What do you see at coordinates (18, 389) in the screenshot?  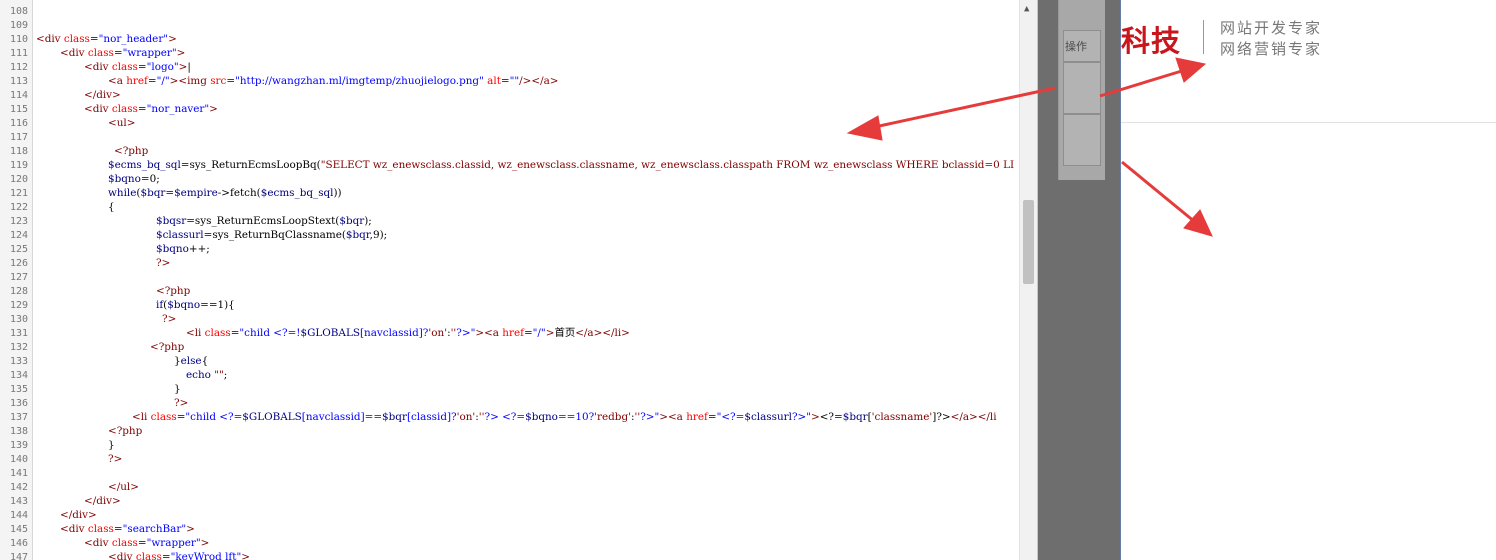 I see `line-number: 135` at bounding box center [18, 389].